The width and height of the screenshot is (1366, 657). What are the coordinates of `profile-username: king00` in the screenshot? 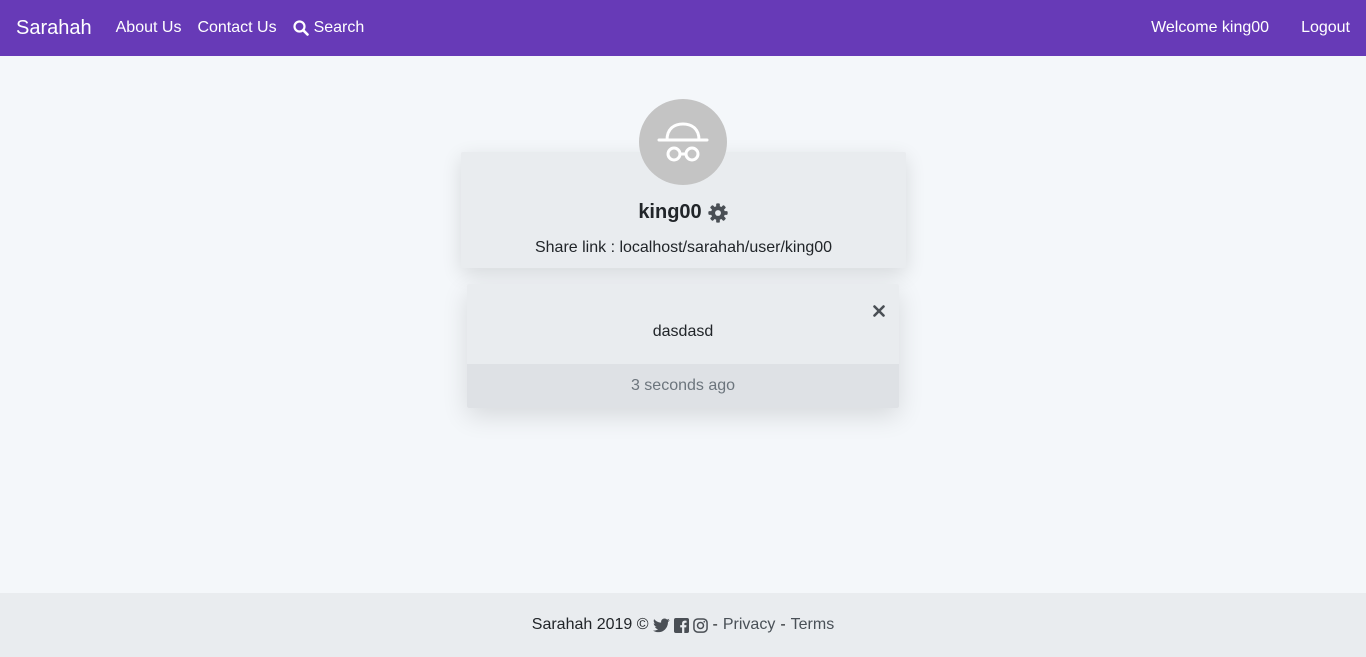 It's located at (670, 212).